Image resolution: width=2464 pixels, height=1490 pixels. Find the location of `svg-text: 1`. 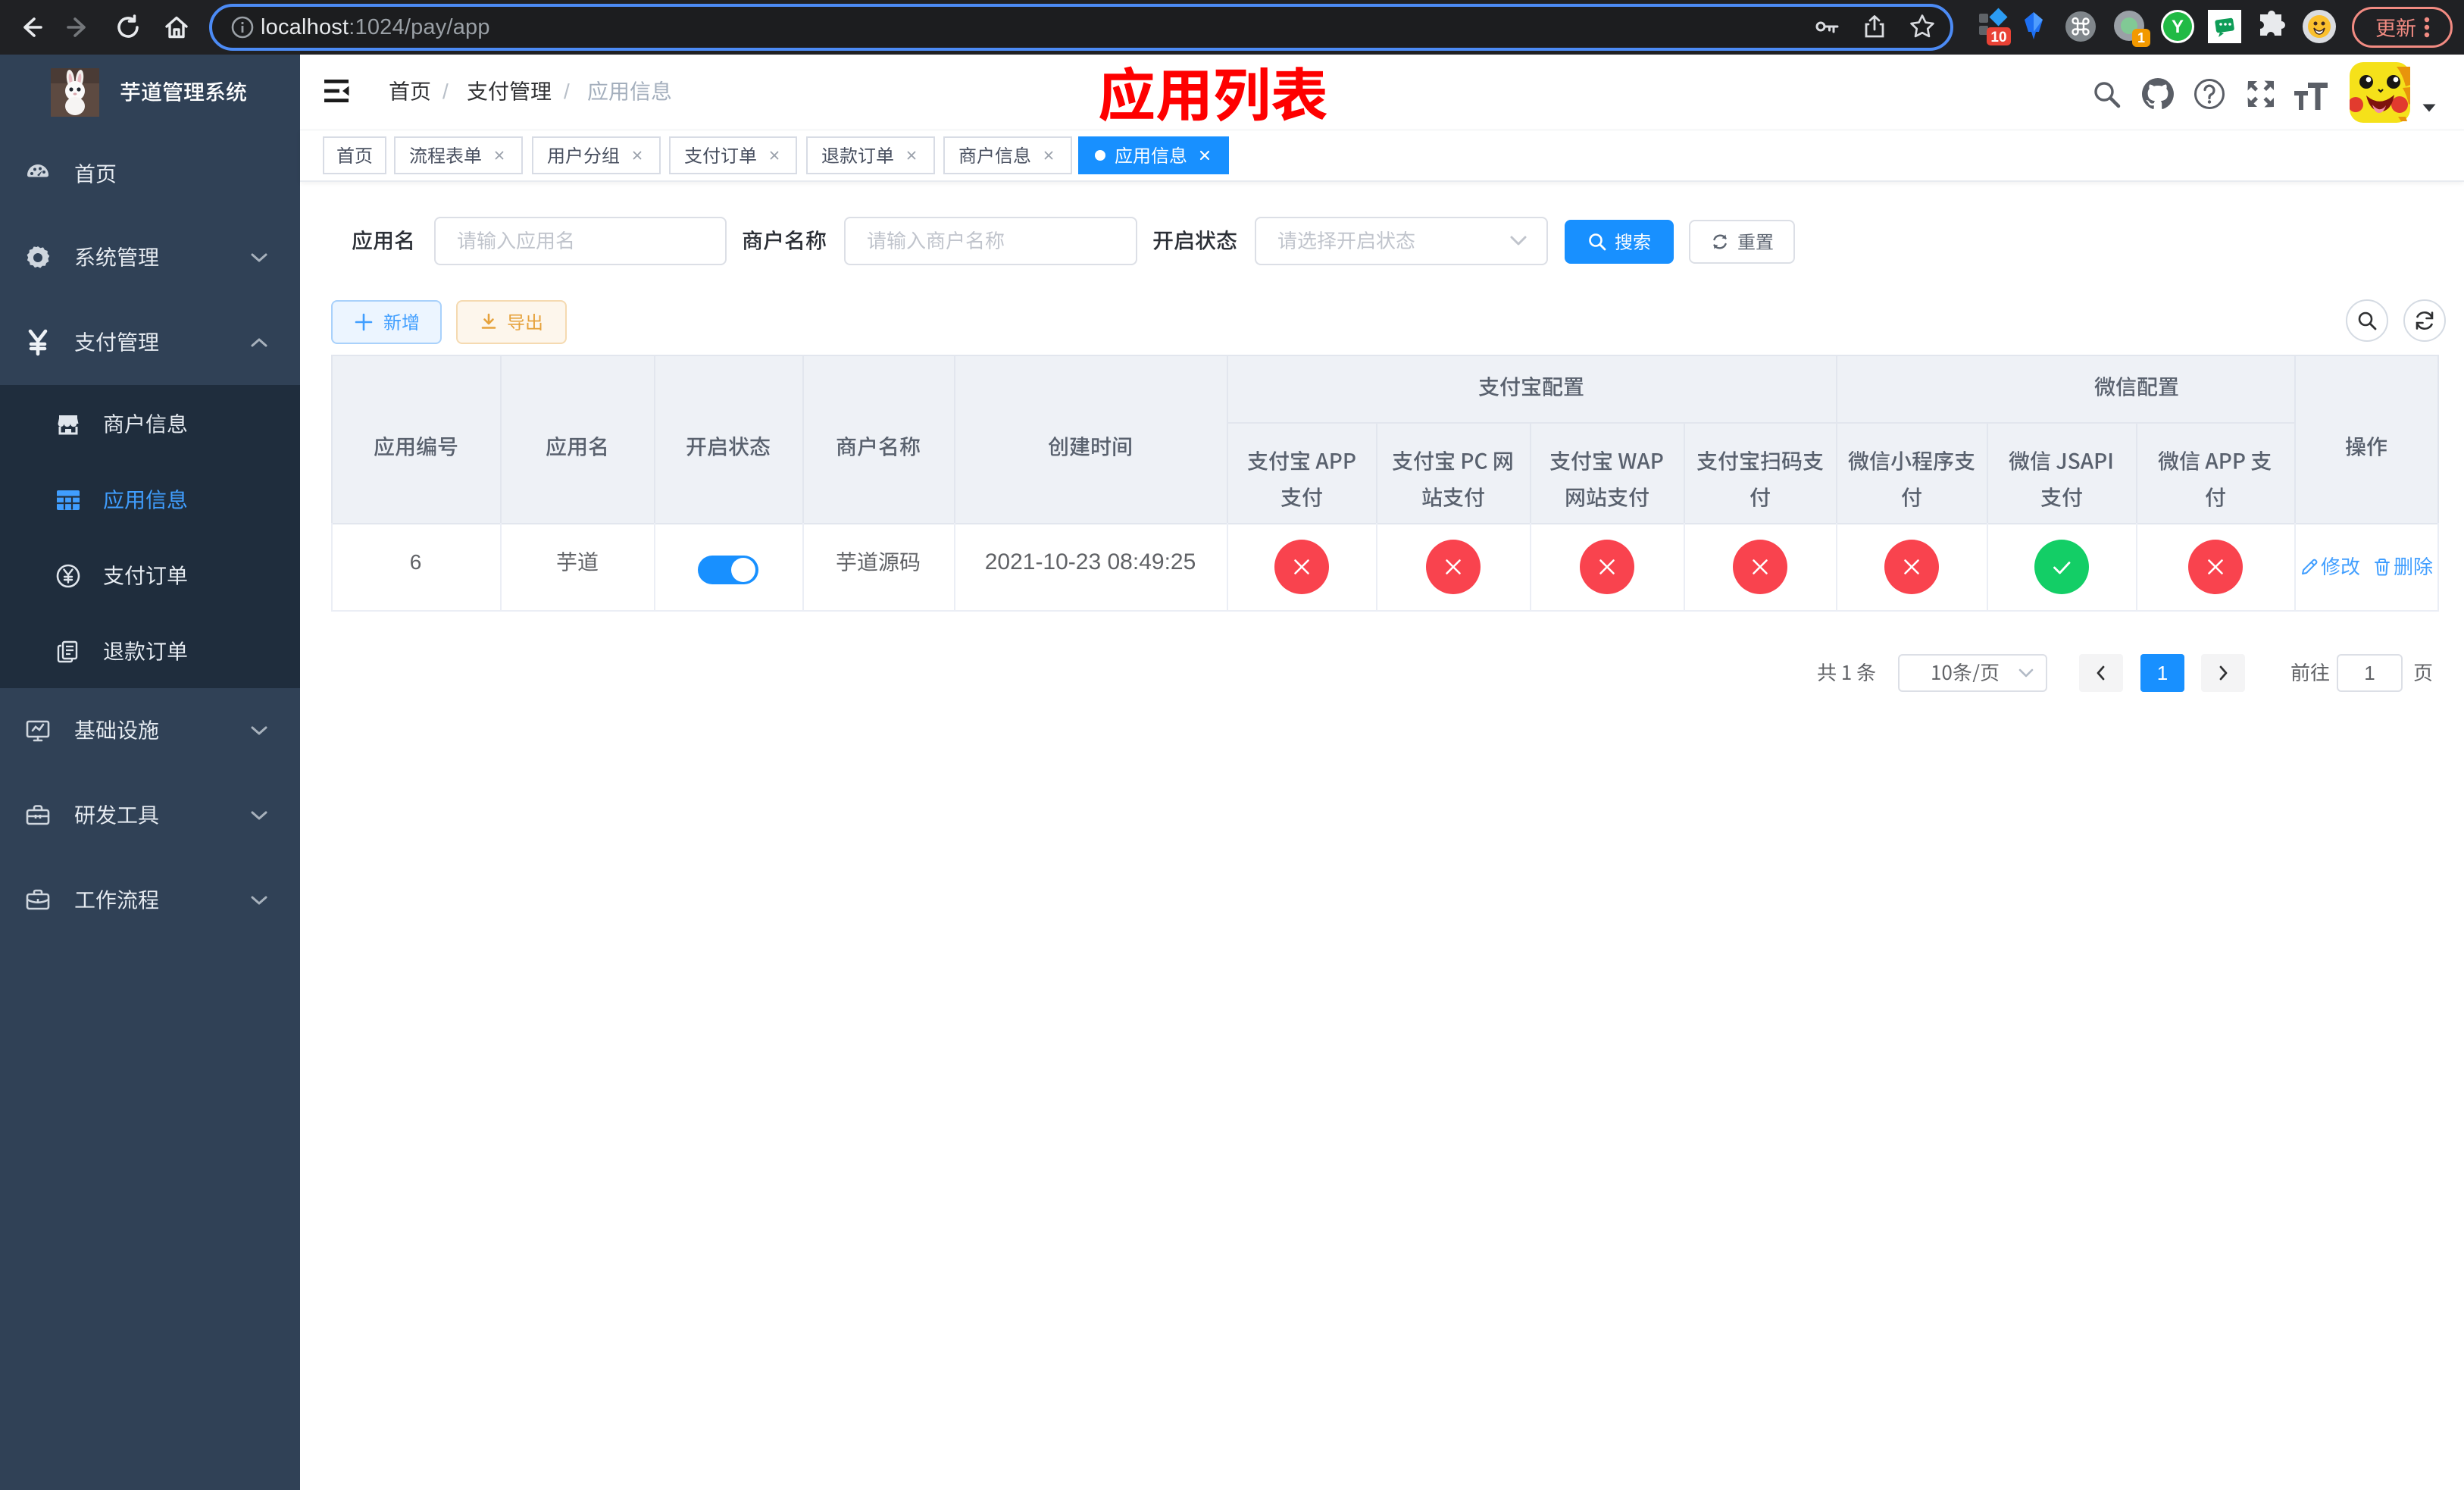

svg-text: 1 is located at coordinates (2141, 37).